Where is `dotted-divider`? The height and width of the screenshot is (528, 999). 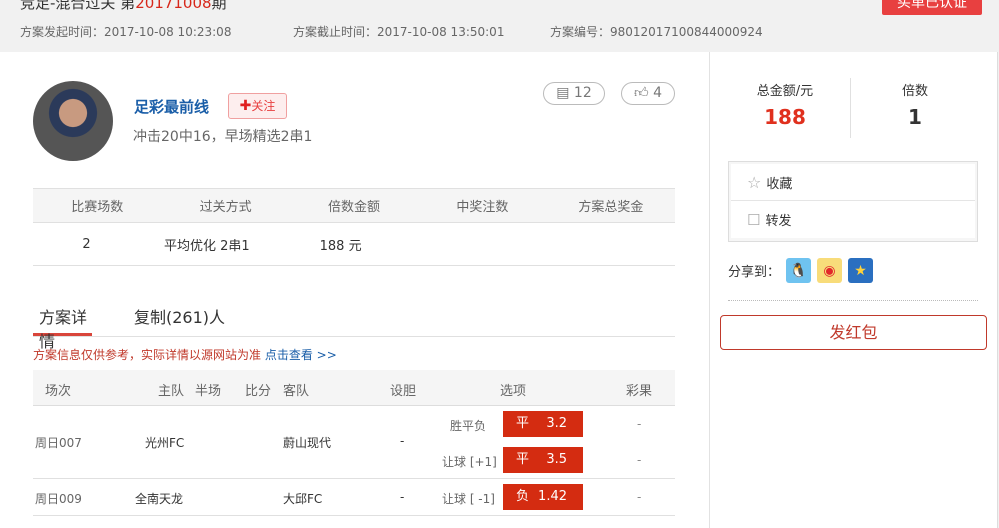 dotted-divider is located at coordinates (853, 300).